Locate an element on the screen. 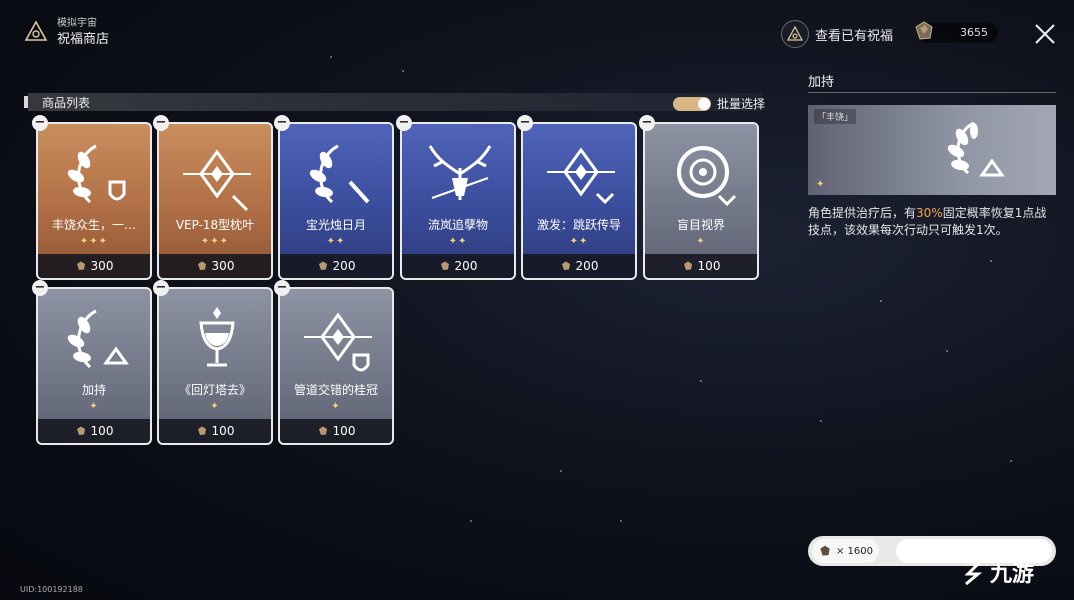 Image resolution: width=1074 pixels, height=600 pixels. breadcrumb: 模拟宇宙 祝福商店 is located at coordinates (83, 33).